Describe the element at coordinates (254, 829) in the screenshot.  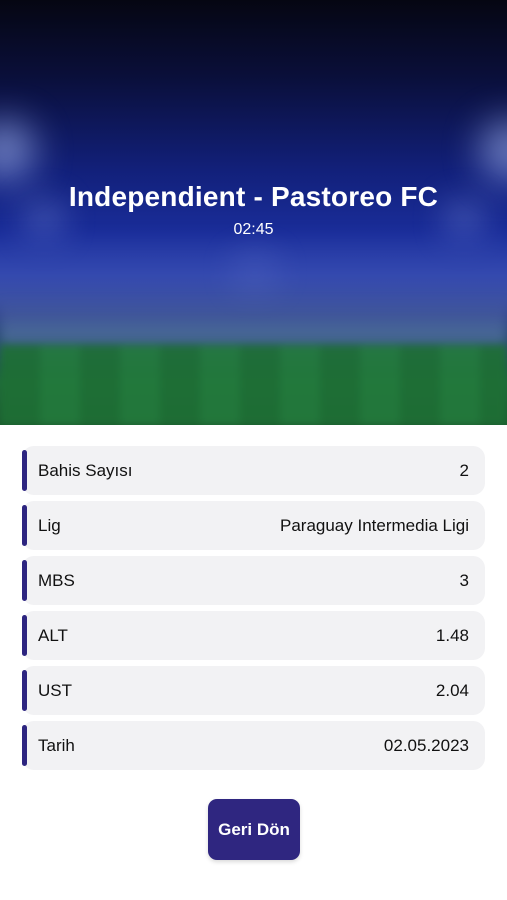
I see `back-button: Geri Dön` at that location.